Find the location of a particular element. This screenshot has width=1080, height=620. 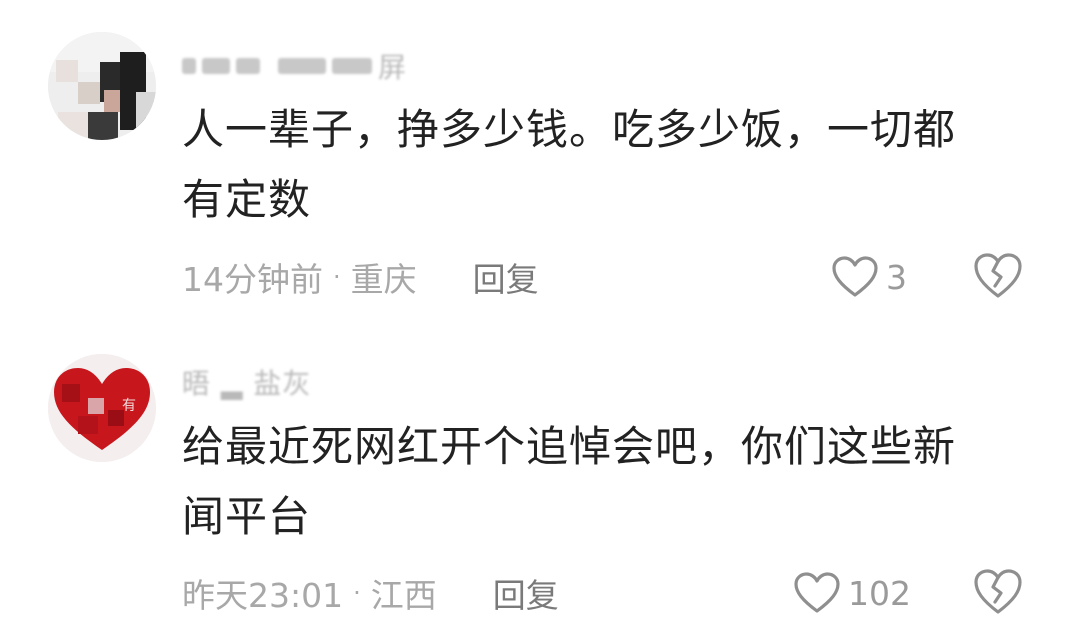

username: 屏 is located at coordinates (294, 66).